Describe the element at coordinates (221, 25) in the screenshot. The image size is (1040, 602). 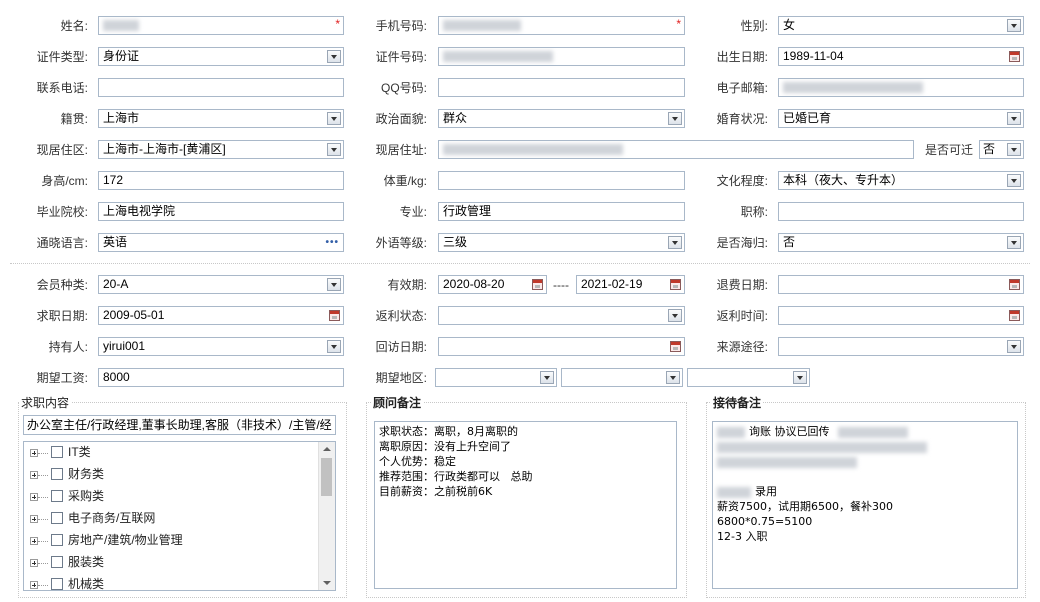
I see `name-field: *` at that location.